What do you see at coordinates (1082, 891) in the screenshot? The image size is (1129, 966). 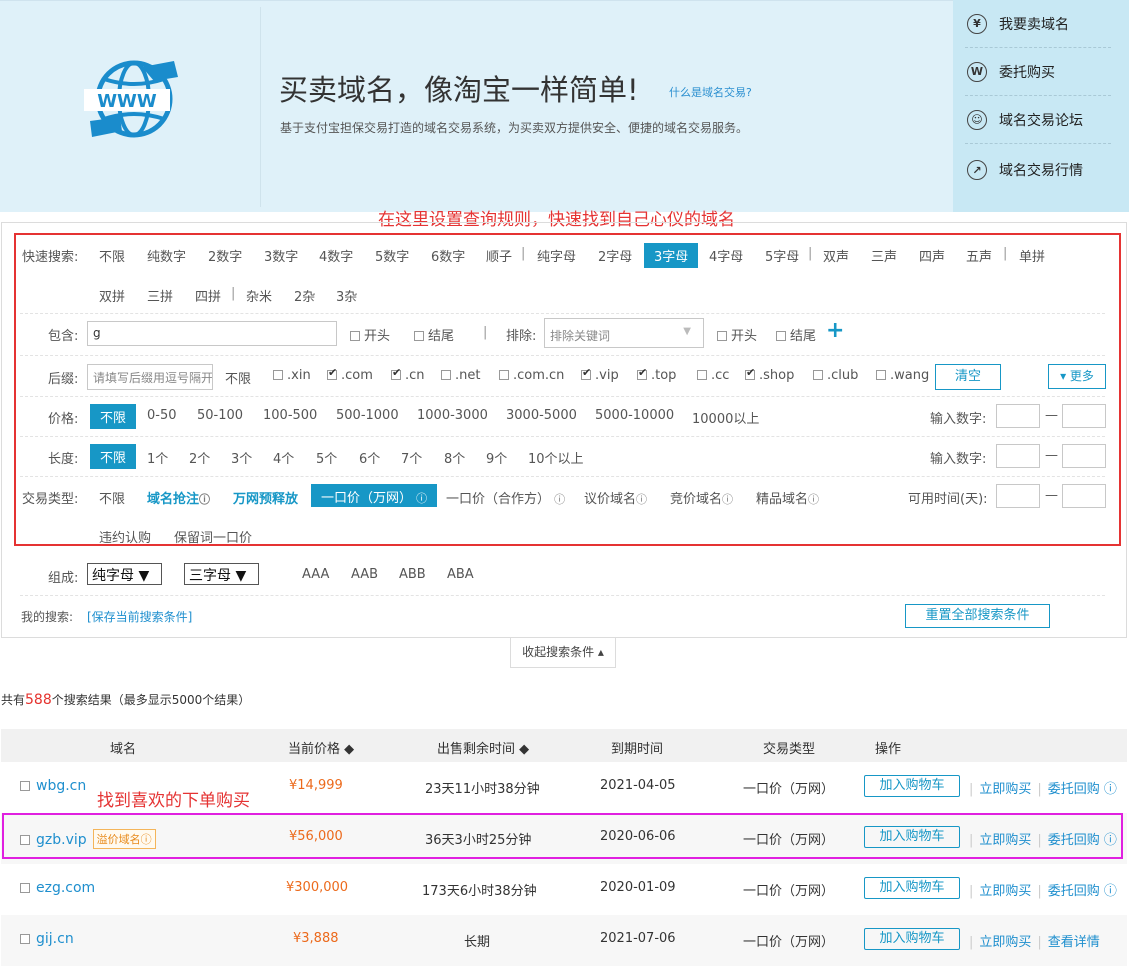 I see `row-extra-link: 委托回购 ⓘ` at bounding box center [1082, 891].